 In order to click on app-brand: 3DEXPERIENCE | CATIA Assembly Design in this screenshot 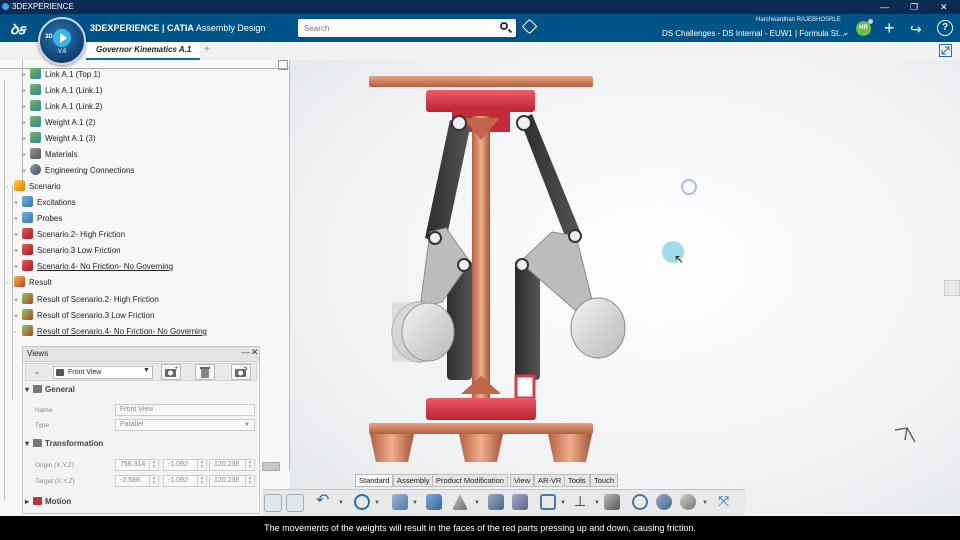, I will do `click(177, 28)`.